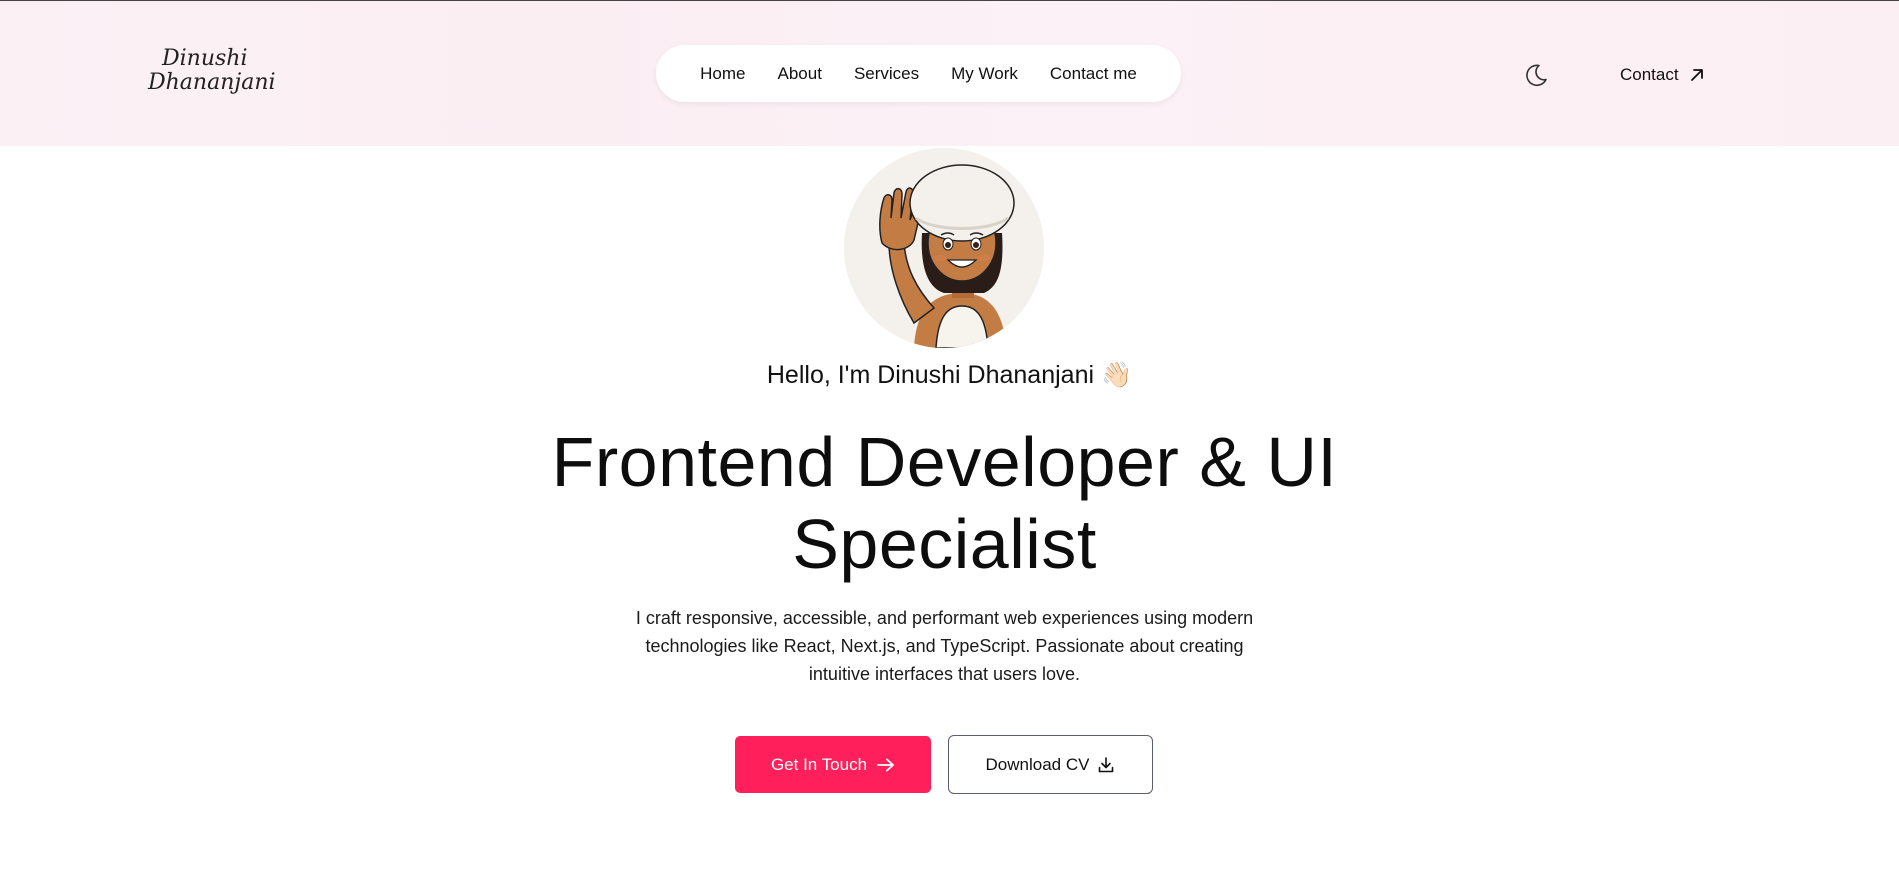  I want to click on hero-headline: Frontend Developer & UI Specialist, so click(944, 503).